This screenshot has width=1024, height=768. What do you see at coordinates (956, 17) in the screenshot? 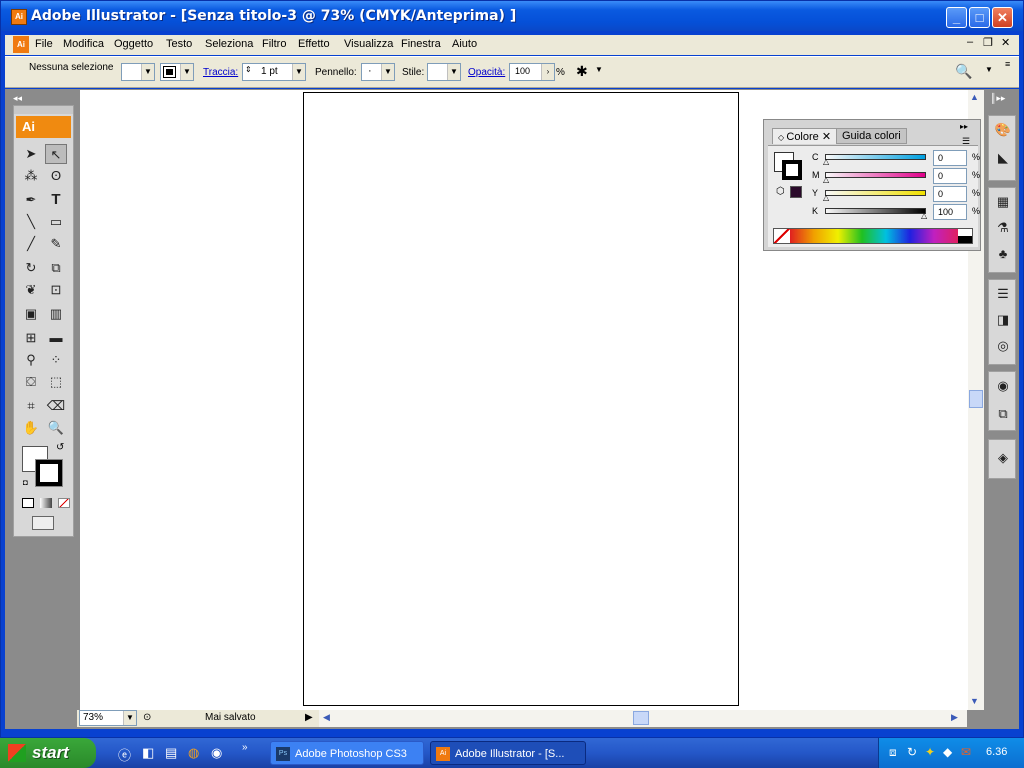
I see `minimize-button: _` at bounding box center [956, 17].